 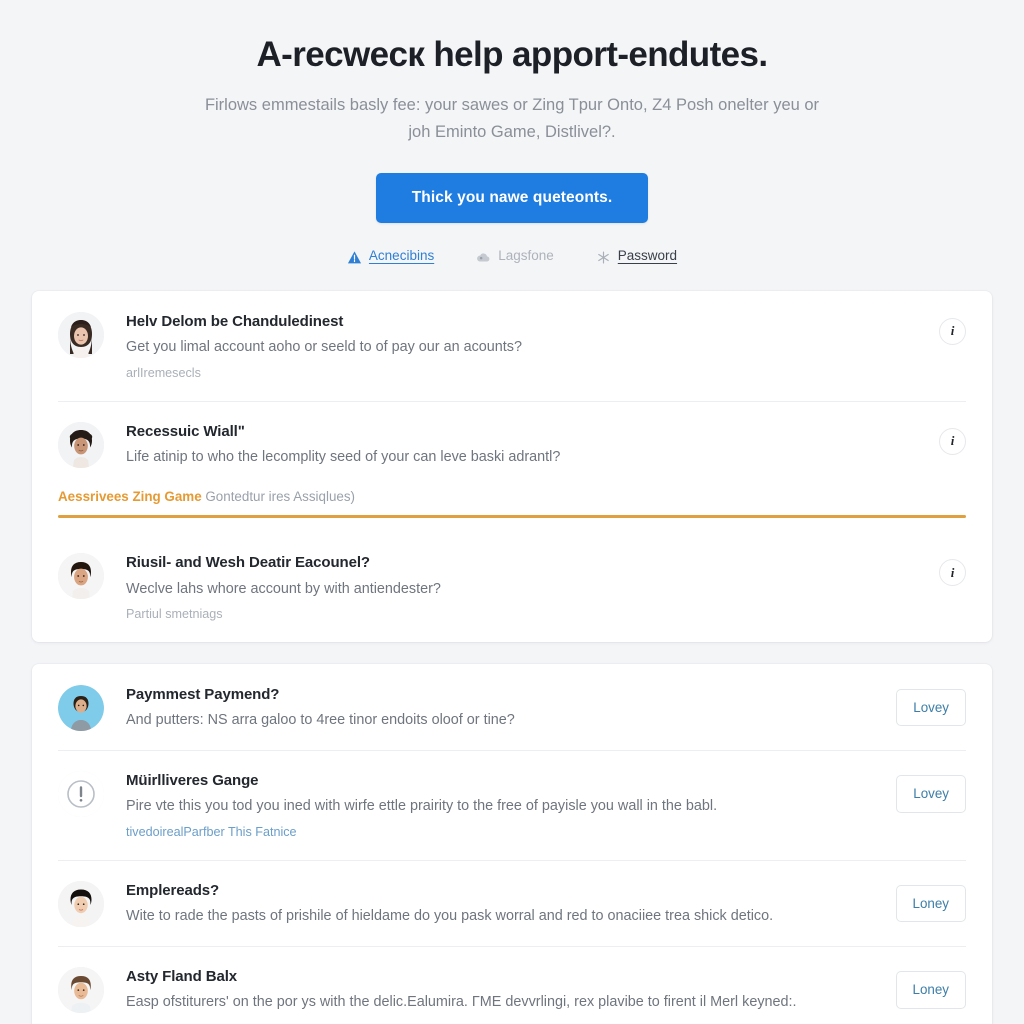 I want to click on list-item-title: Riusil- and Wesh Deatir Eacounel?, so click(x=248, y=563).